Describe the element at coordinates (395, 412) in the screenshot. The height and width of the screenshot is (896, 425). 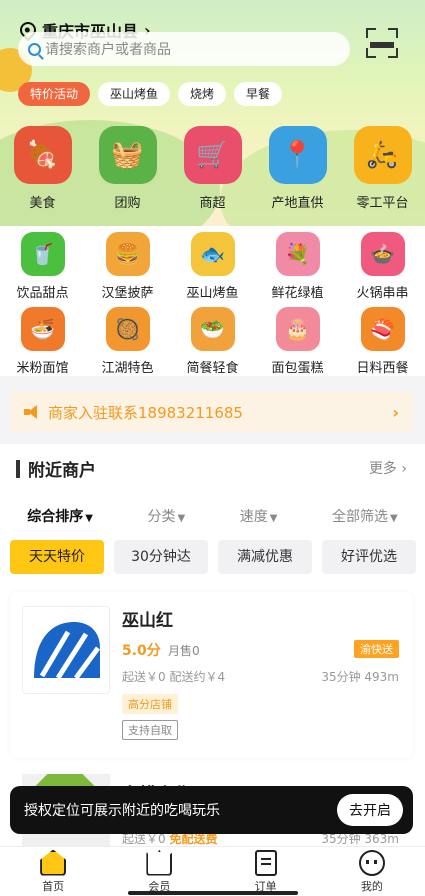
I see `chevron-right-icon: ›` at that location.